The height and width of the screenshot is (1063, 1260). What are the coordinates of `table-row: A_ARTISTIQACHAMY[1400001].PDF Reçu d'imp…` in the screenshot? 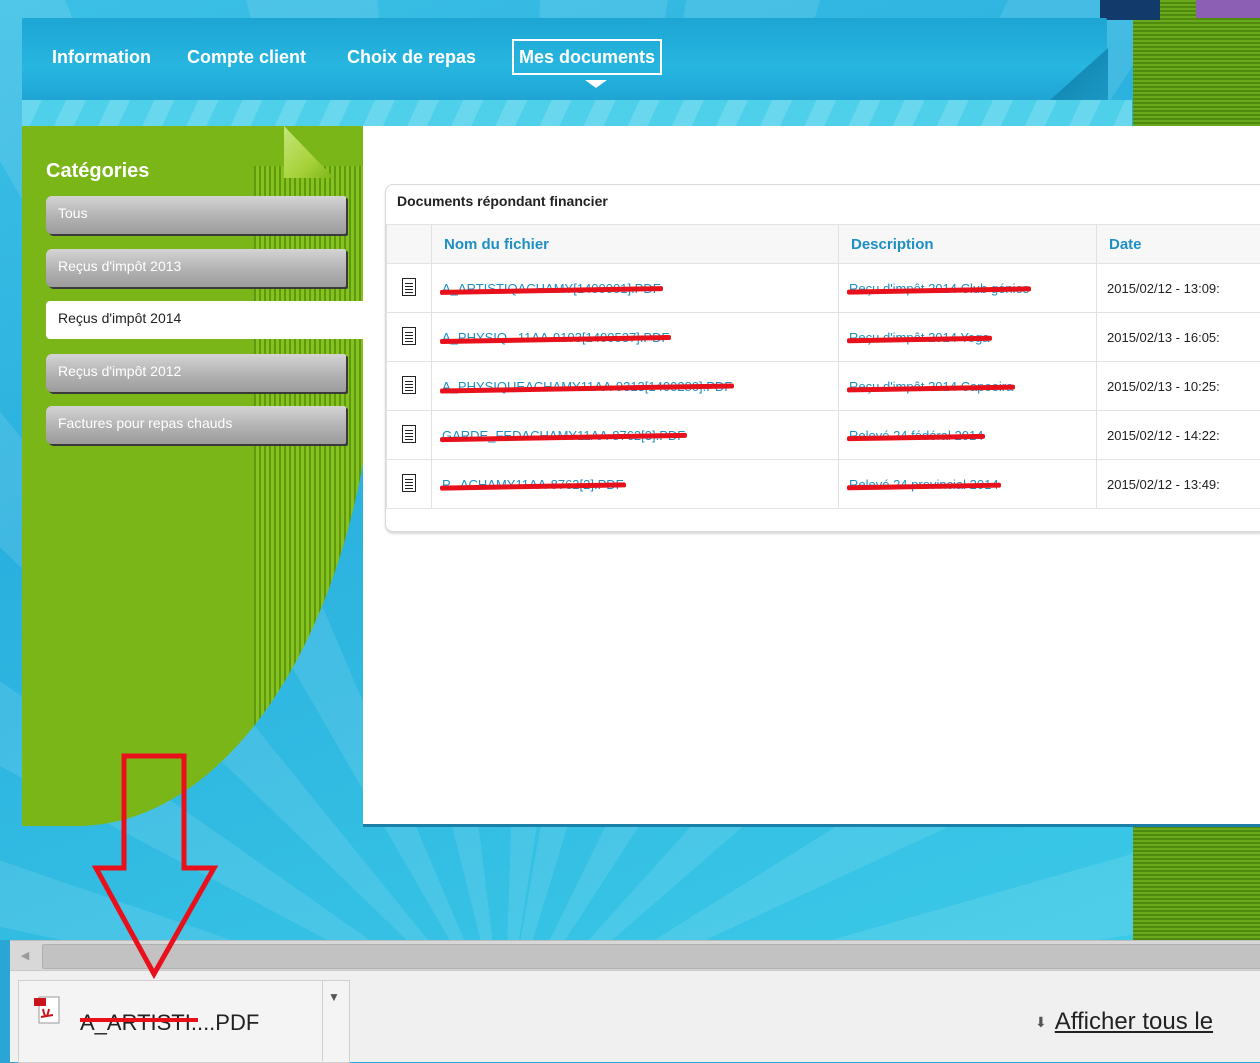 It's located at (823, 288).